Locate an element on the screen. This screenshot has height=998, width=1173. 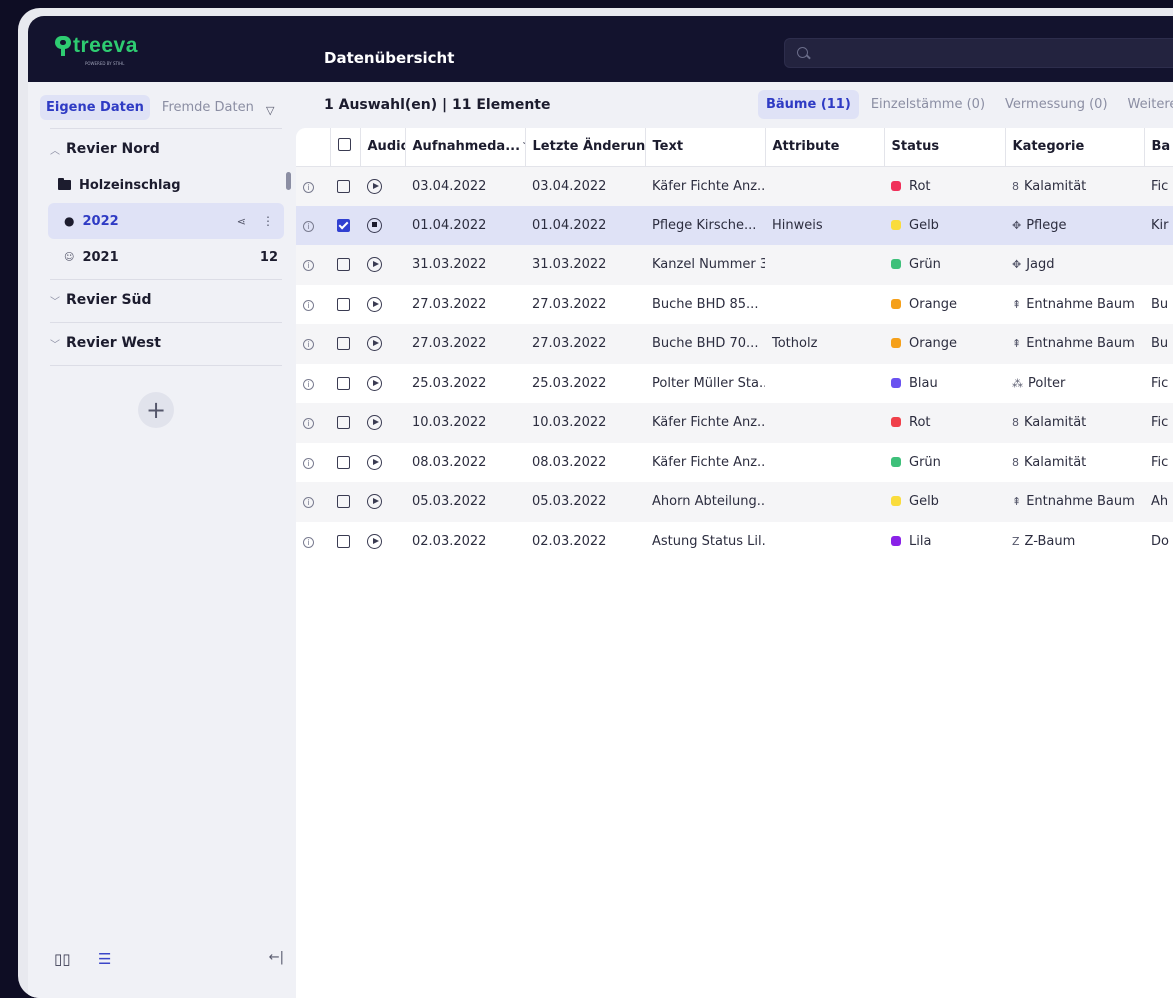
column-header-letzte-aenderung: Letzte Änderung is located at coordinates (585, 147).